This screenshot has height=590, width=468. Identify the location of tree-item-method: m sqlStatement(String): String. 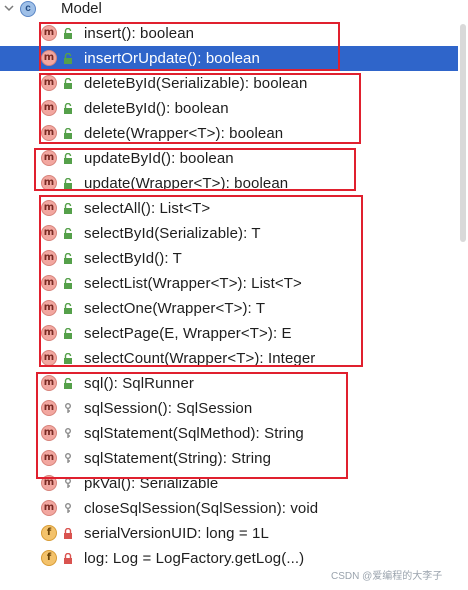
(229, 458).